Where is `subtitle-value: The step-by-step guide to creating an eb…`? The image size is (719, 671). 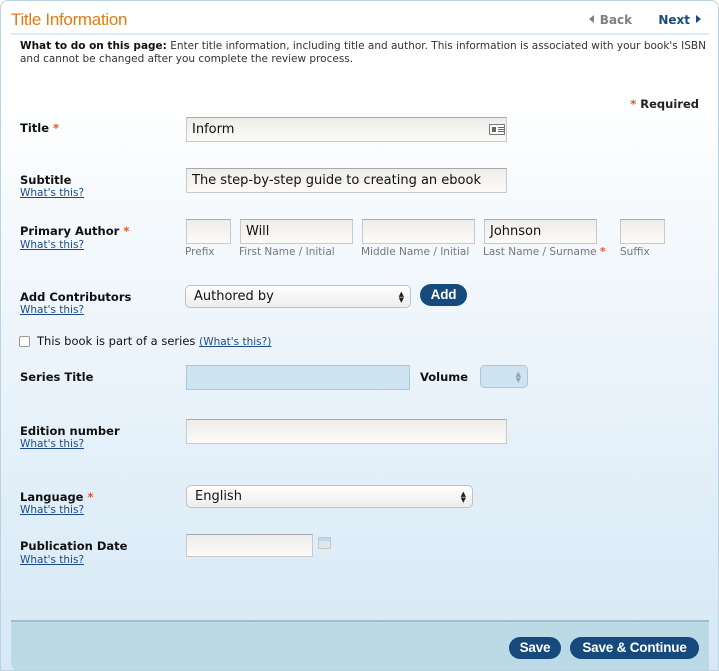 subtitle-value: The step-by-step guide to creating an eb… is located at coordinates (336, 180).